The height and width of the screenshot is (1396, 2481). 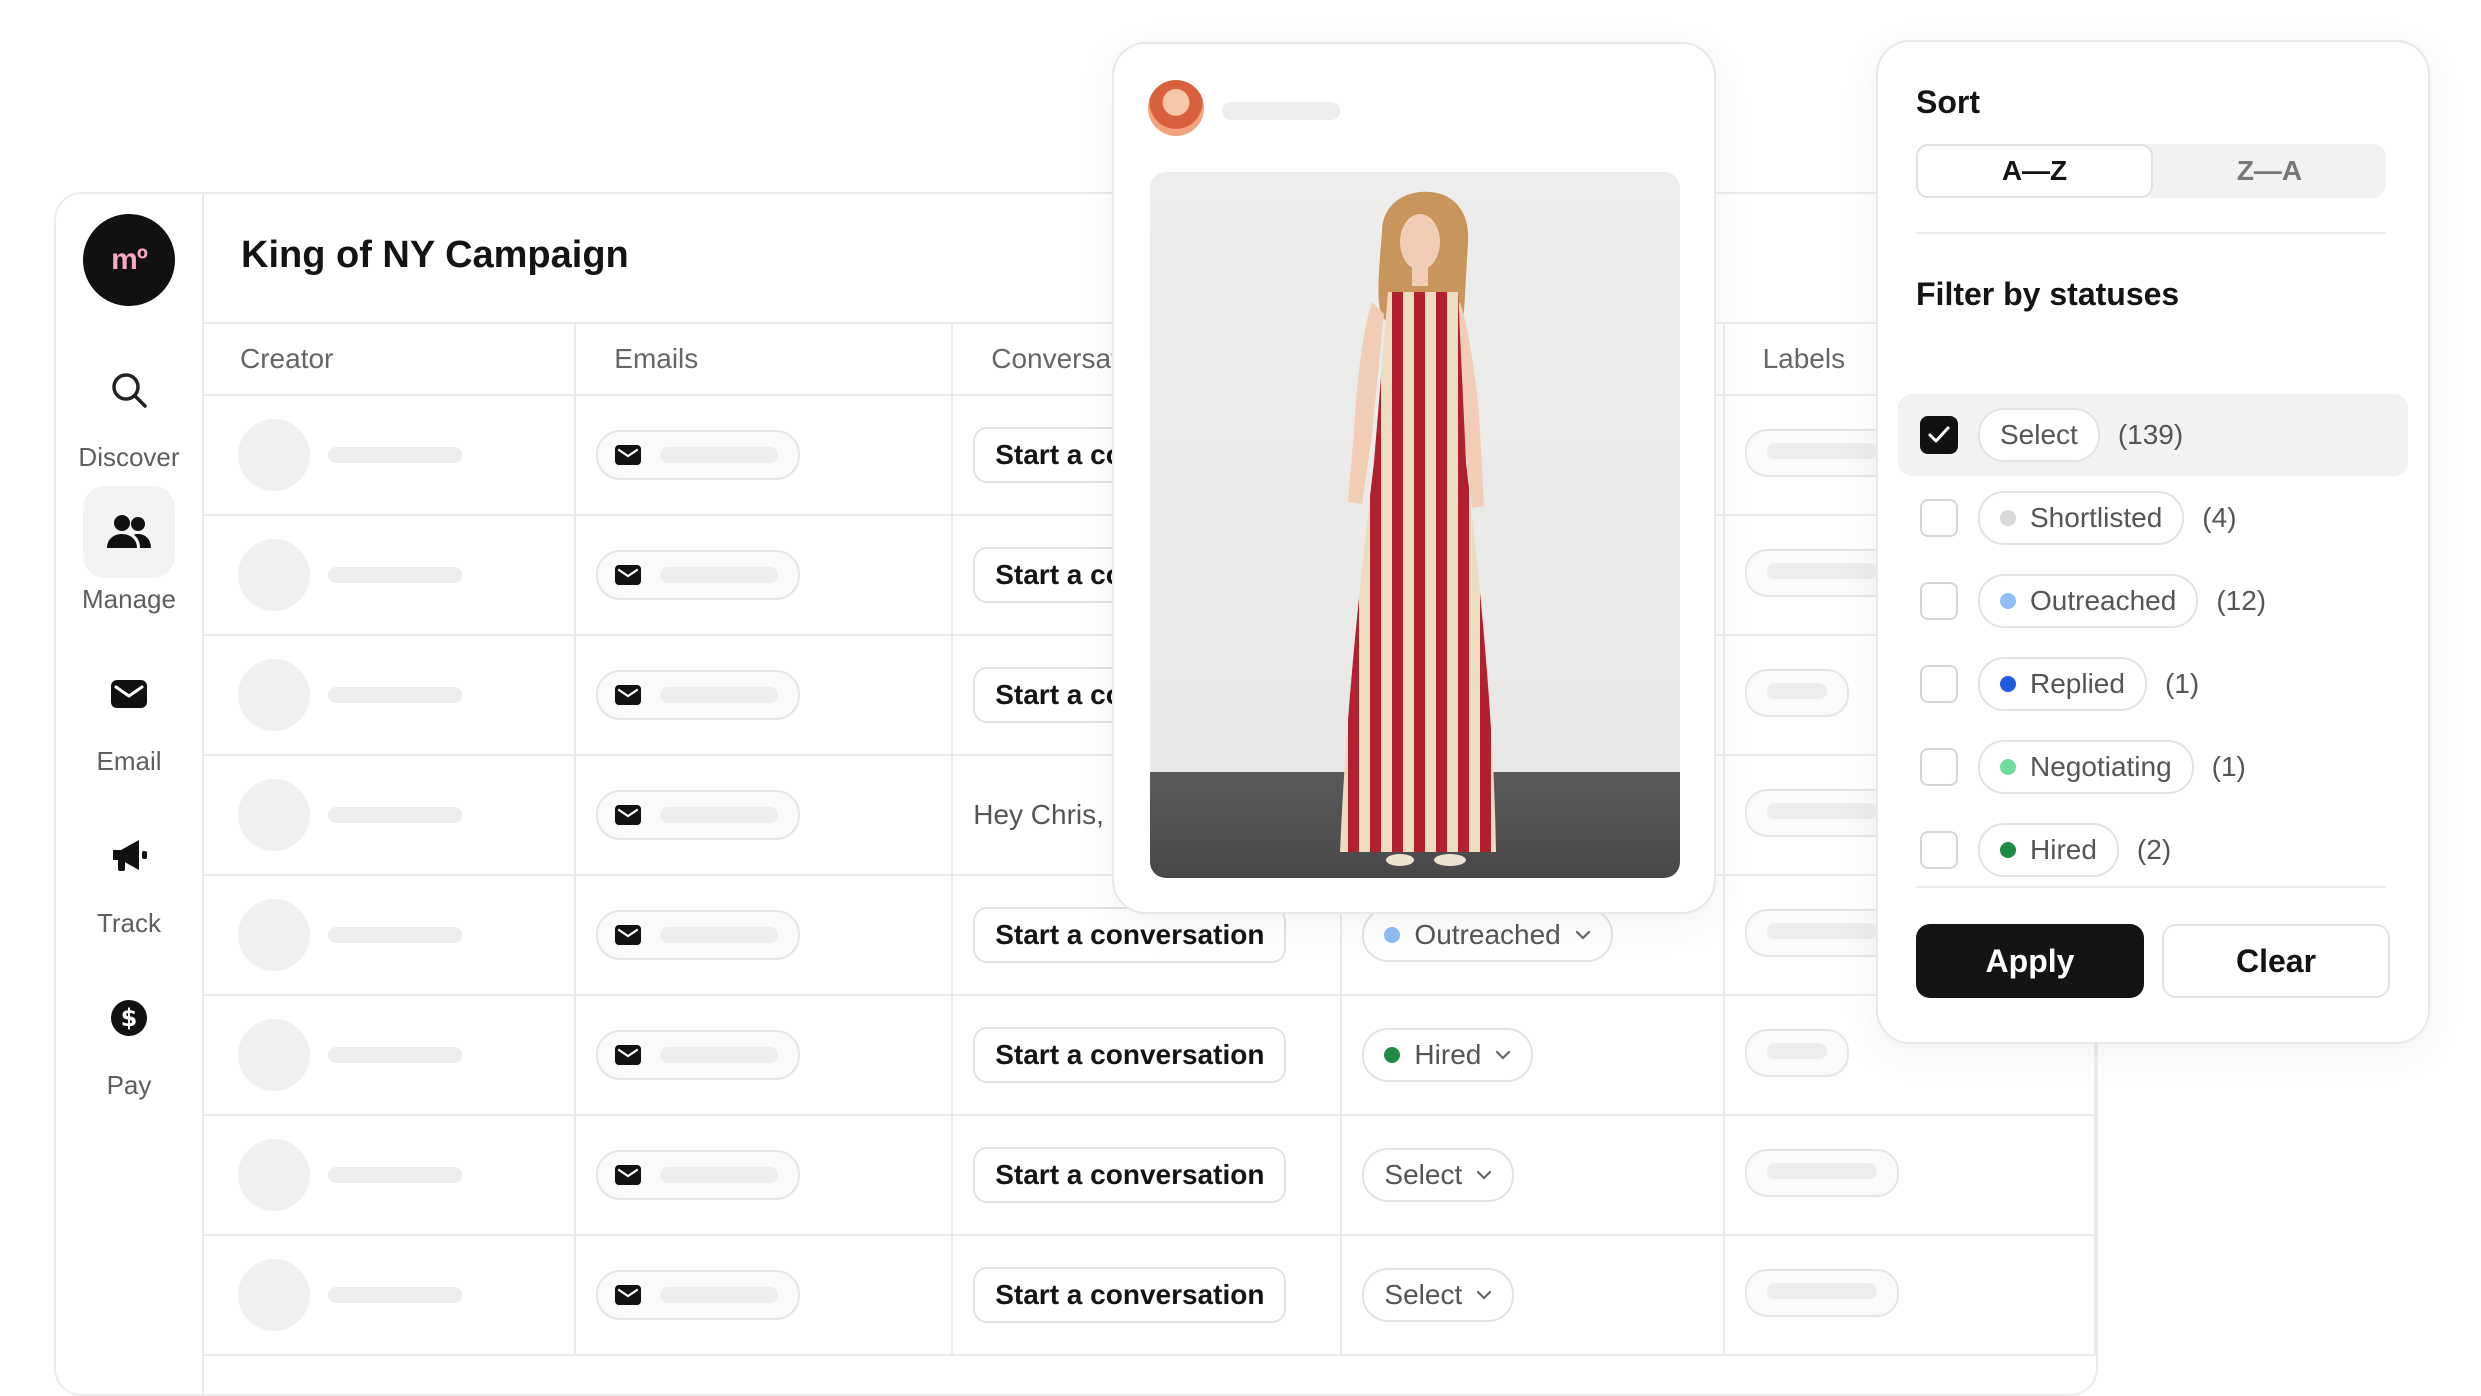 What do you see at coordinates (2077, 683) in the screenshot?
I see `status-label: Replied` at bounding box center [2077, 683].